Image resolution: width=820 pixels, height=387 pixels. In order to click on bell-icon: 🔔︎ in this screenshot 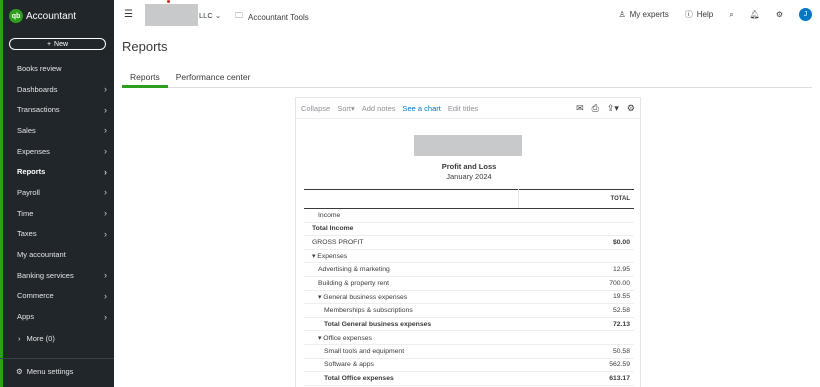, I will do `click(755, 14)`.